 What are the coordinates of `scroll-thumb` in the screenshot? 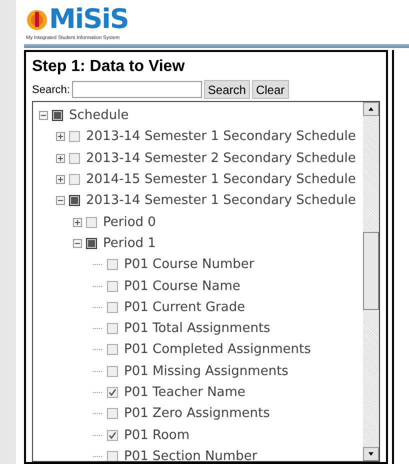 It's located at (371, 271).